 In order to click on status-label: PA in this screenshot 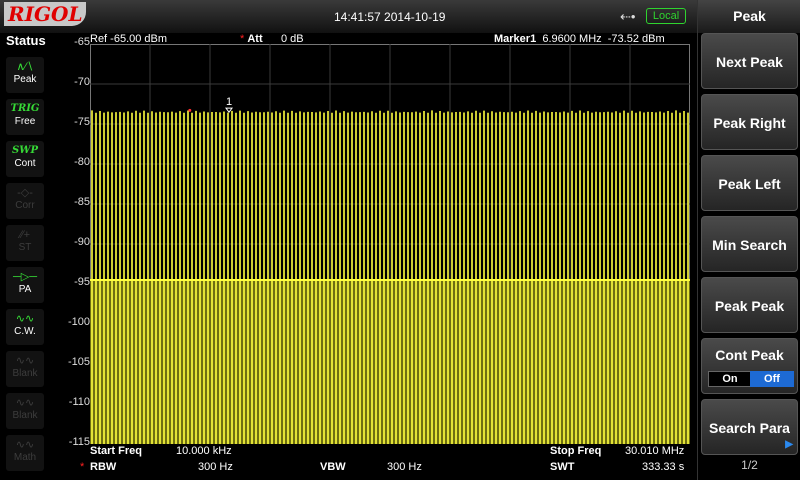, I will do `click(25, 289)`.